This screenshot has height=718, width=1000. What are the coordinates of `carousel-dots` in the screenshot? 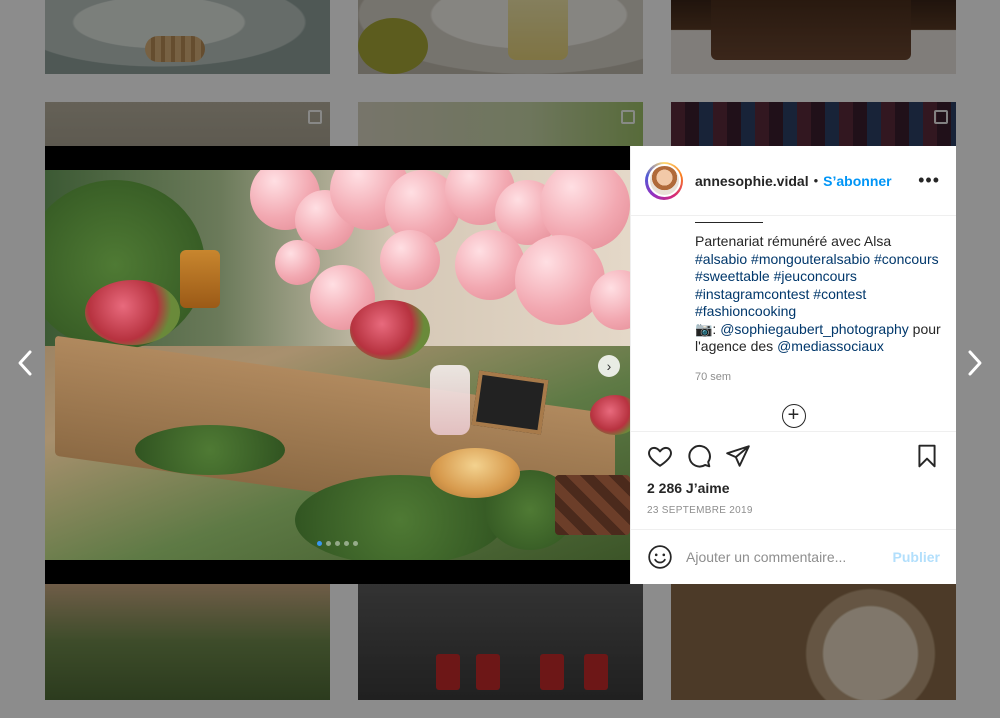 It's located at (337, 543).